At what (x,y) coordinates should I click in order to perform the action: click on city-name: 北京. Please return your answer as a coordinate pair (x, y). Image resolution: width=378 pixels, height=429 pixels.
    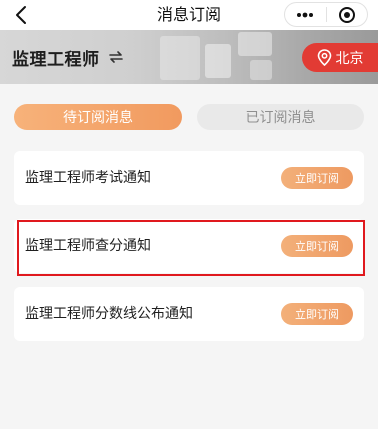
    Looking at the image, I should click on (349, 58).